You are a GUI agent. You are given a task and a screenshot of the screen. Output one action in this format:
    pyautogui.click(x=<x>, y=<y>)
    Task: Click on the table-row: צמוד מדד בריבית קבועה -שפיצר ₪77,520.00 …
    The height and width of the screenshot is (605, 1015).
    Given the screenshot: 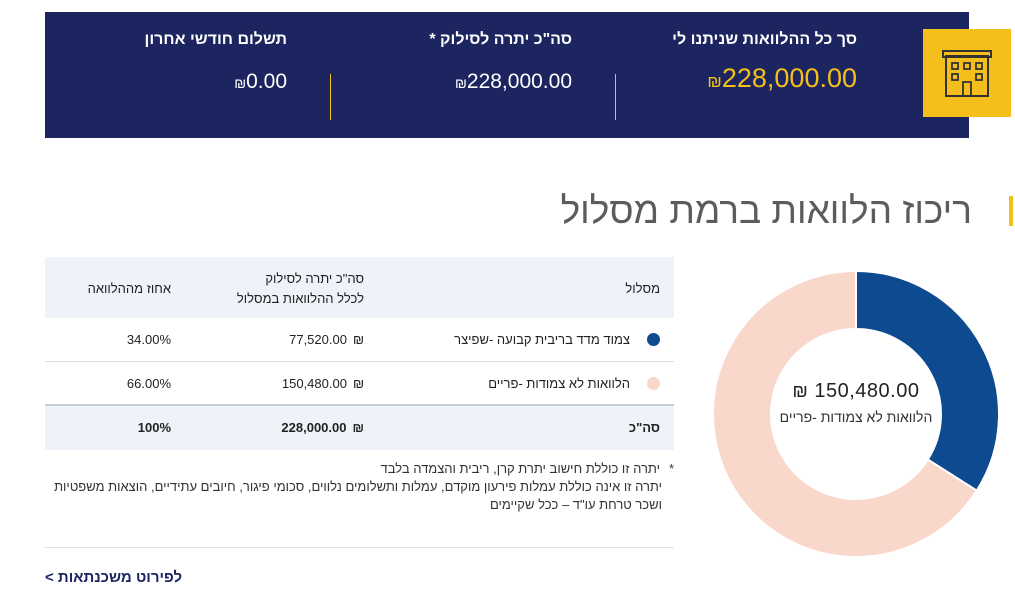 What is the action you would take?
    pyautogui.click(x=359, y=340)
    